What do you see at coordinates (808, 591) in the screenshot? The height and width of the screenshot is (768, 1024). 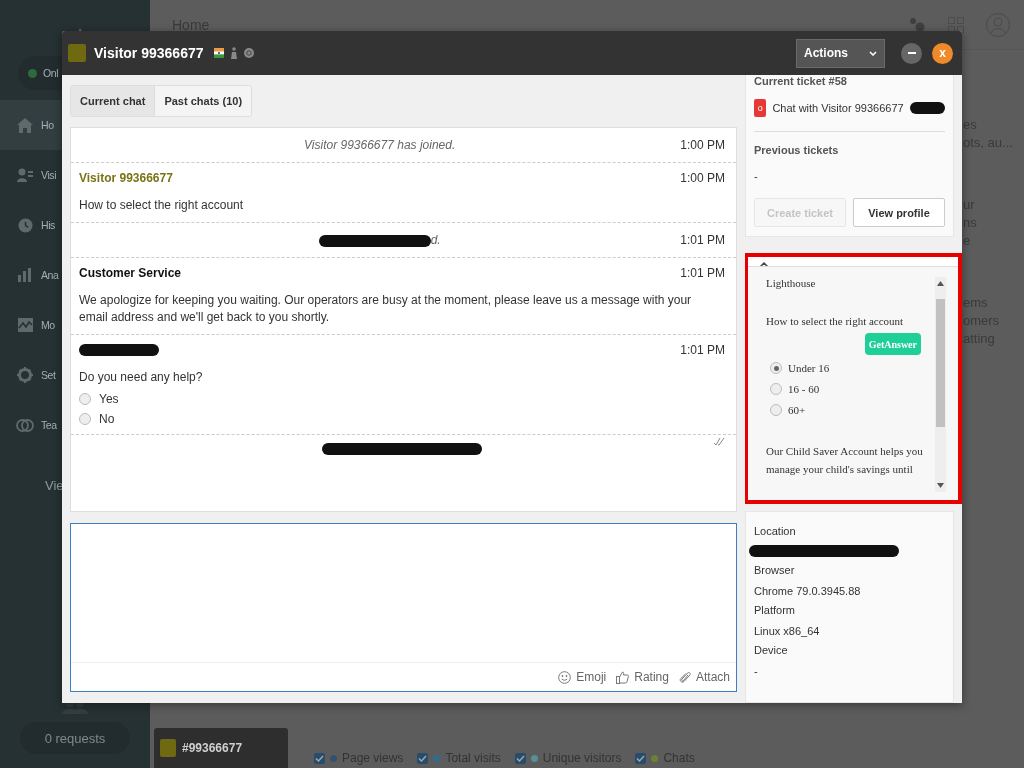 I see `detail-value: Chrome 79.0.3945.88` at bounding box center [808, 591].